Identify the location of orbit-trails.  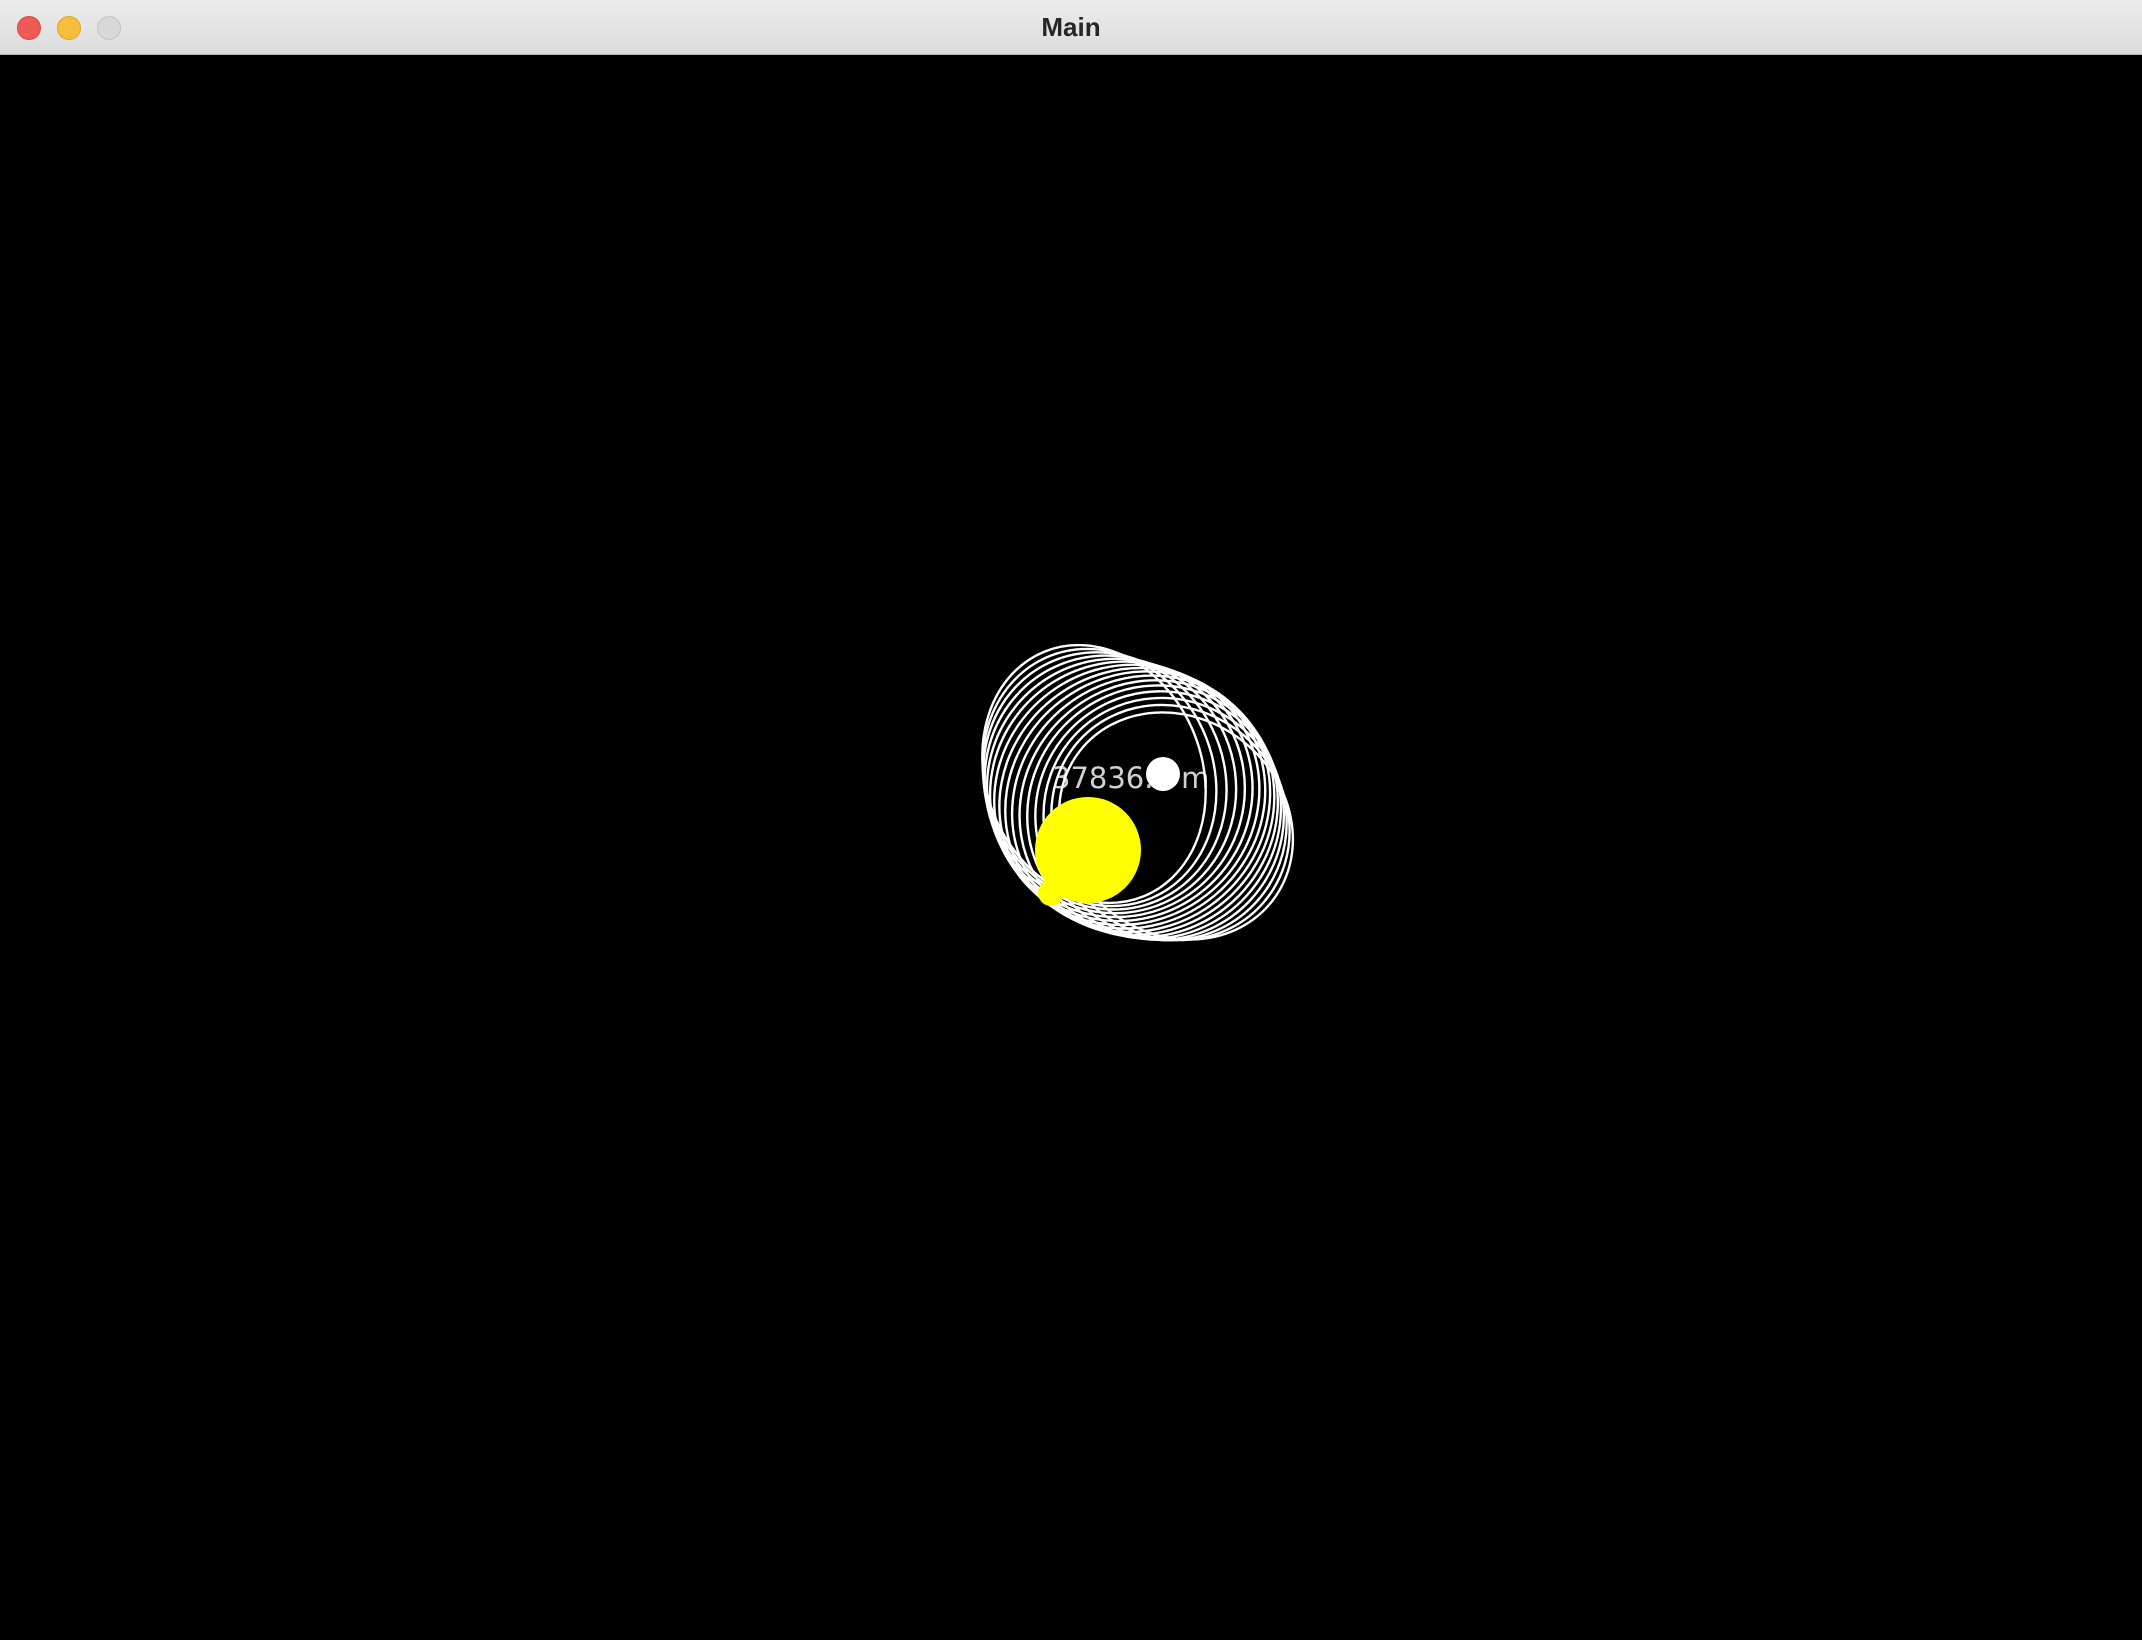
(1138, 792).